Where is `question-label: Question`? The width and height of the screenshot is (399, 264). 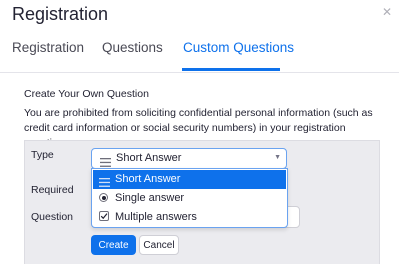
question-label: Question is located at coordinates (52, 217).